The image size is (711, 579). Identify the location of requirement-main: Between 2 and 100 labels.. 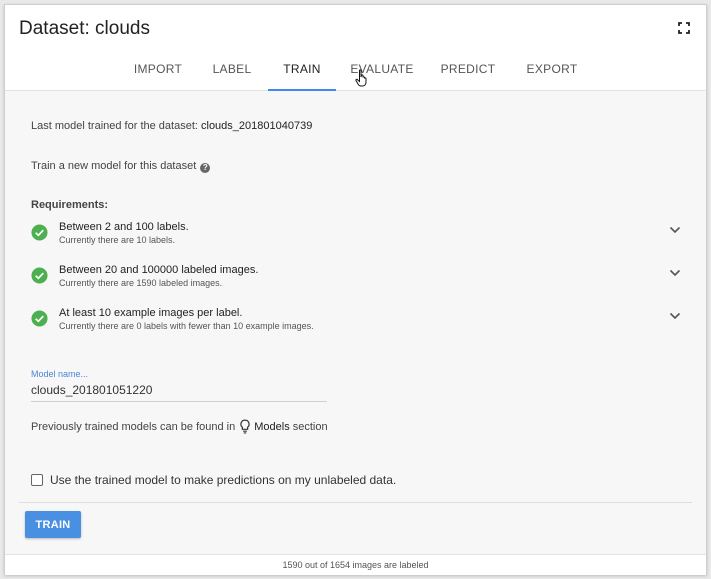
(124, 227).